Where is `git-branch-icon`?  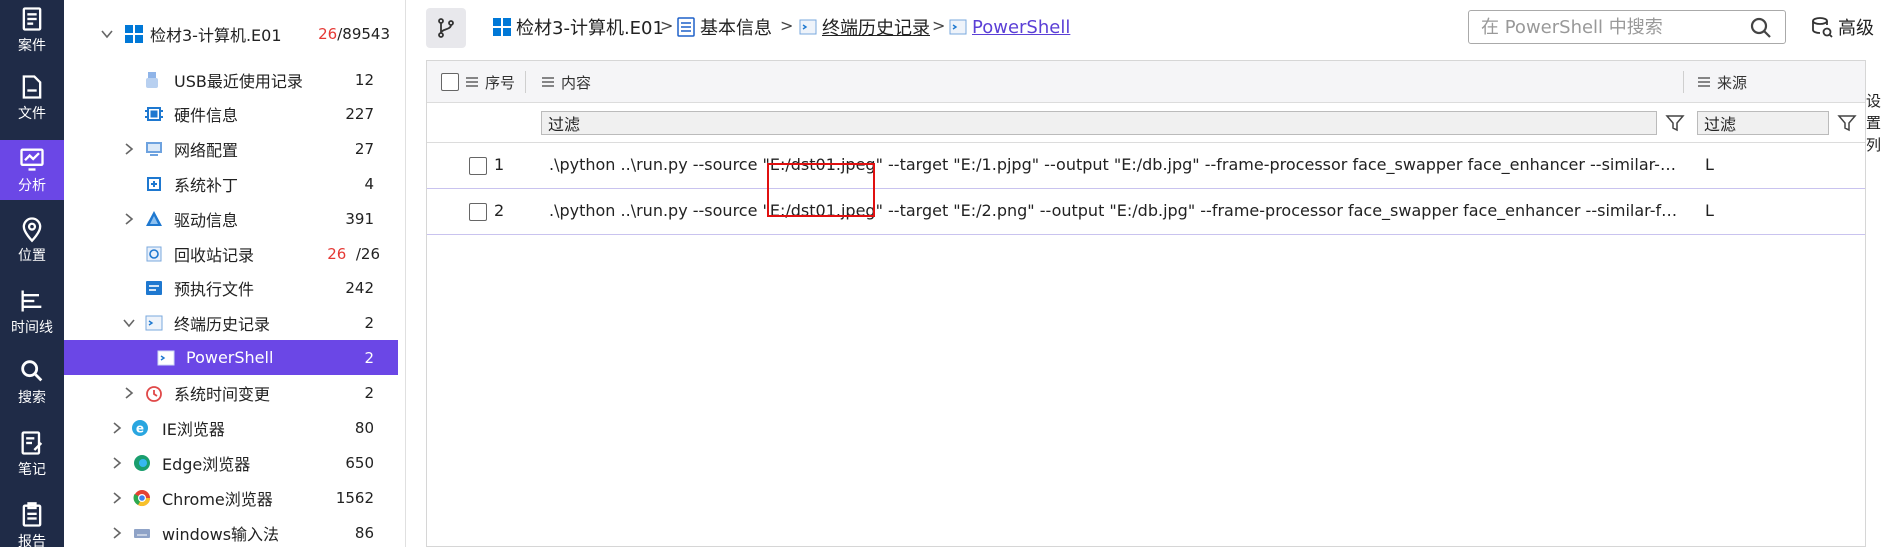 git-branch-icon is located at coordinates (446, 28).